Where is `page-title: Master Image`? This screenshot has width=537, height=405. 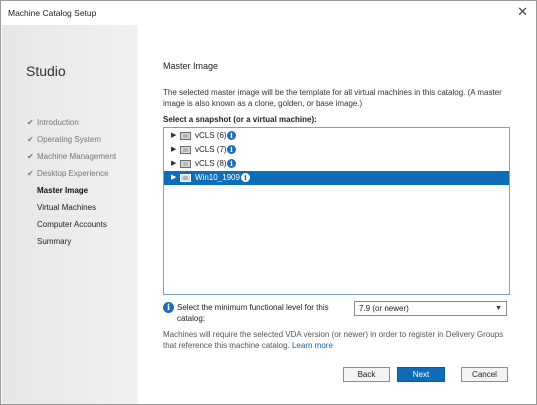 page-title: Master Image is located at coordinates (191, 66).